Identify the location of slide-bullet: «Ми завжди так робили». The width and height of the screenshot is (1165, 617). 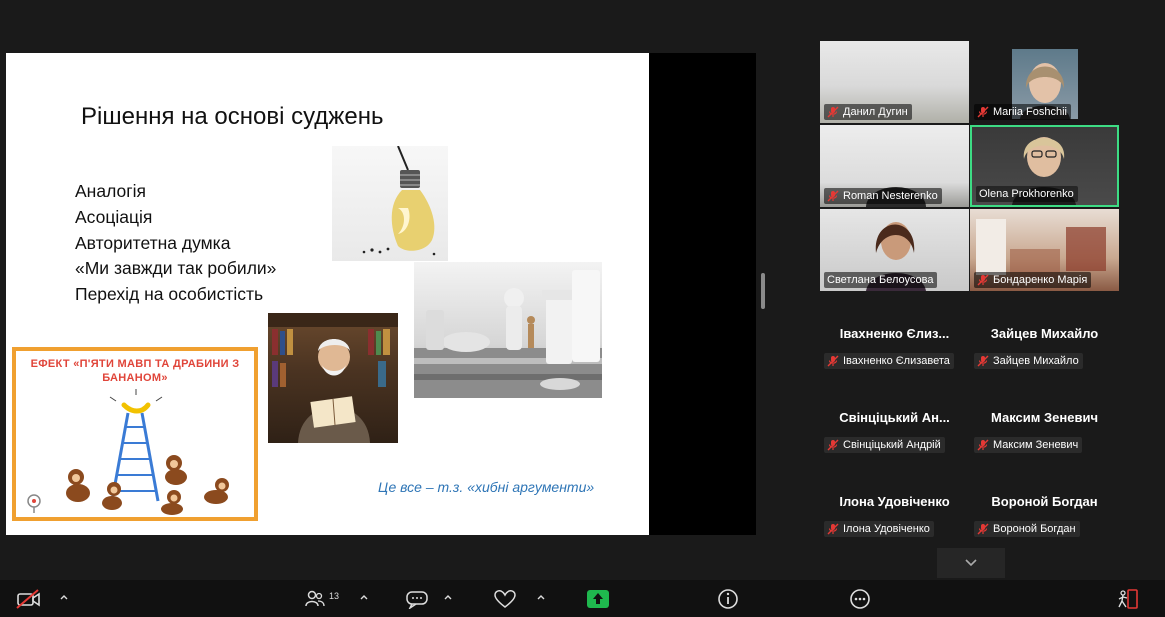
(176, 268).